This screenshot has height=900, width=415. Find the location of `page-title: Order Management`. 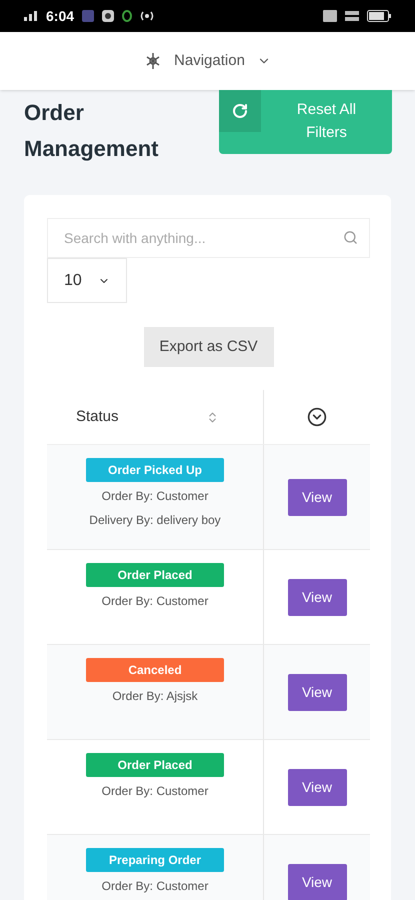

page-title: Order Management is located at coordinates (92, 131).